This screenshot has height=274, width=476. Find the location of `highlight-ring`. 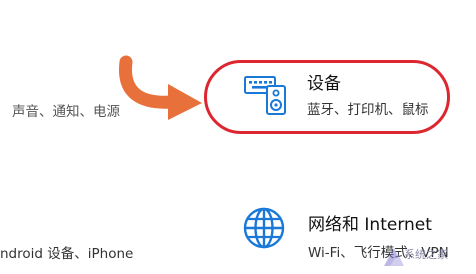

highlight-ring is located at coordinates (327, 97).